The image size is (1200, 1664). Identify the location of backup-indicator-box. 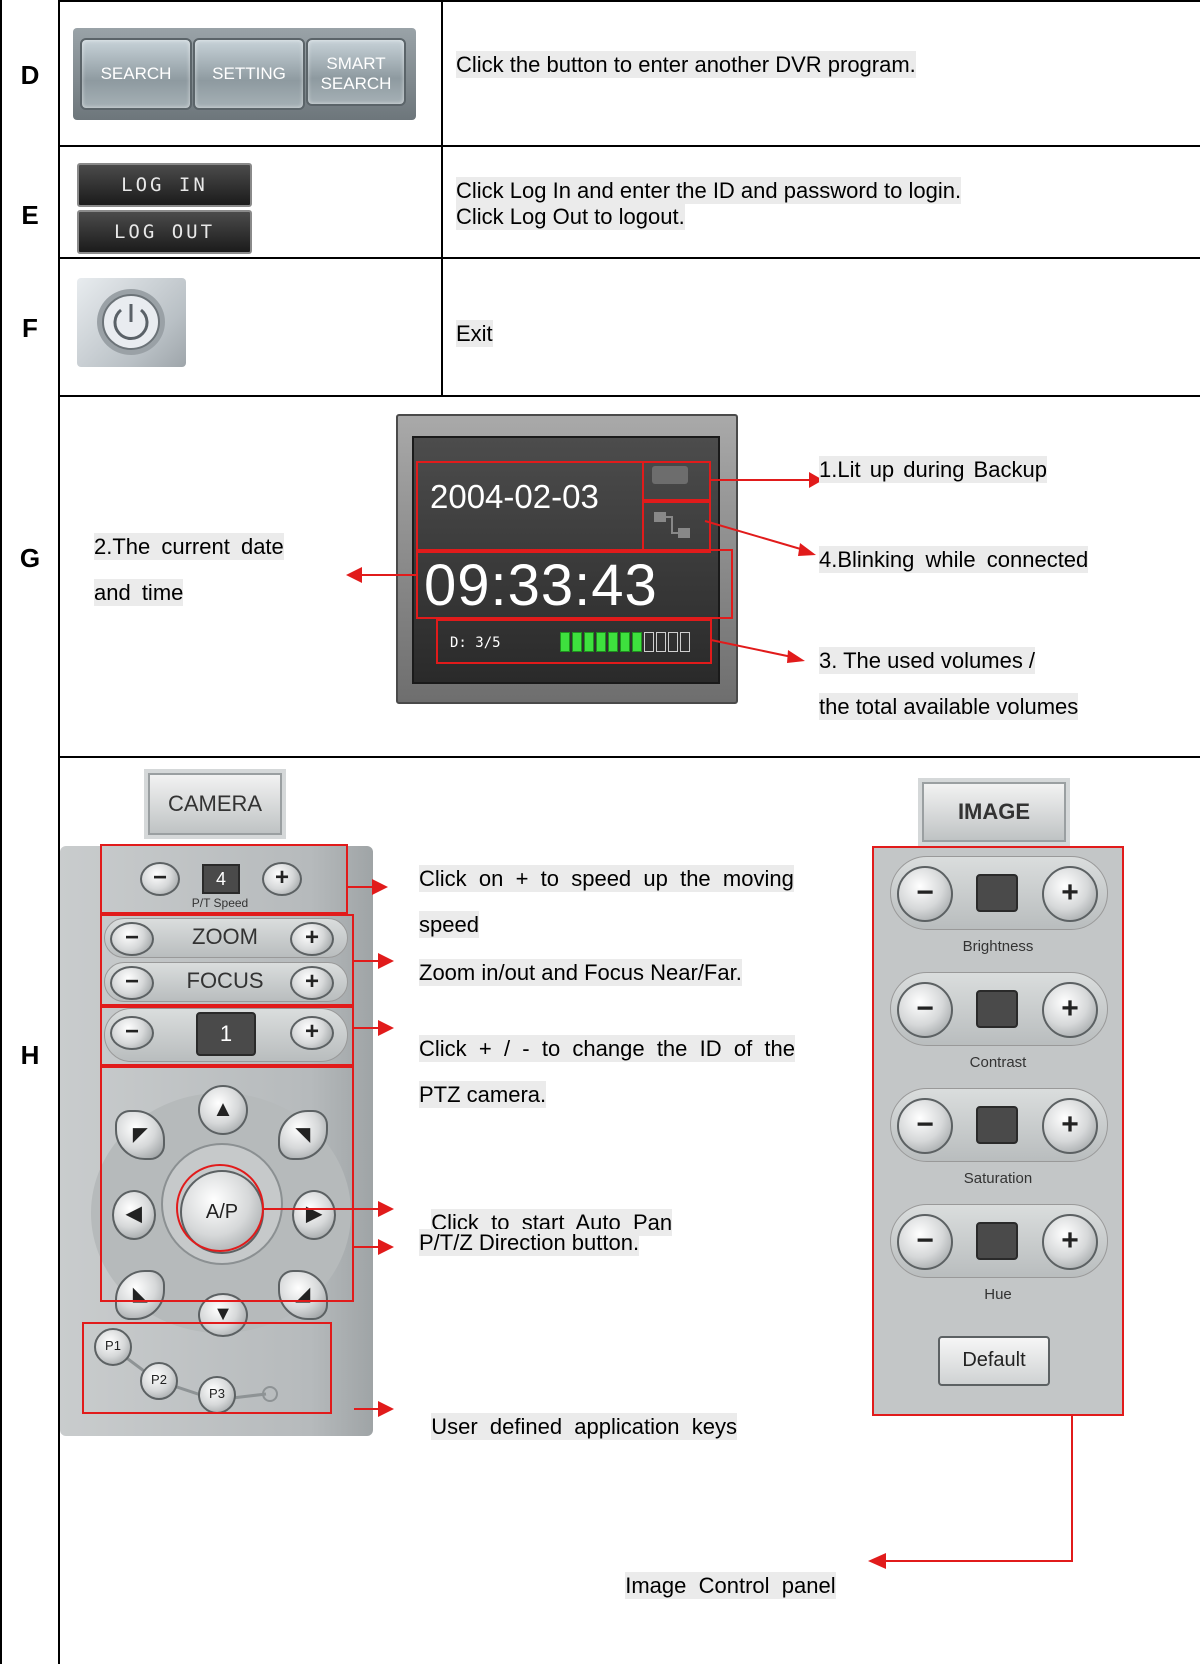
(676, 481).